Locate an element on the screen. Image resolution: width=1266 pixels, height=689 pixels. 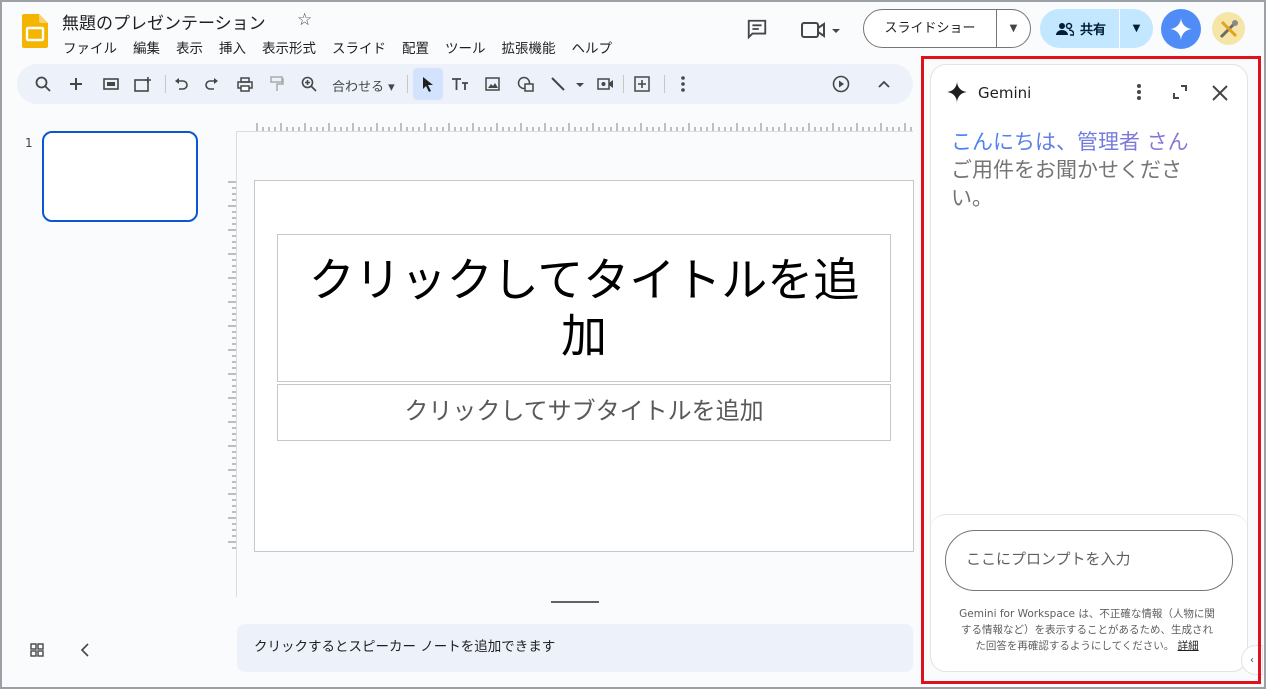
notes-resize-handle is located at coordinates (575, 602).